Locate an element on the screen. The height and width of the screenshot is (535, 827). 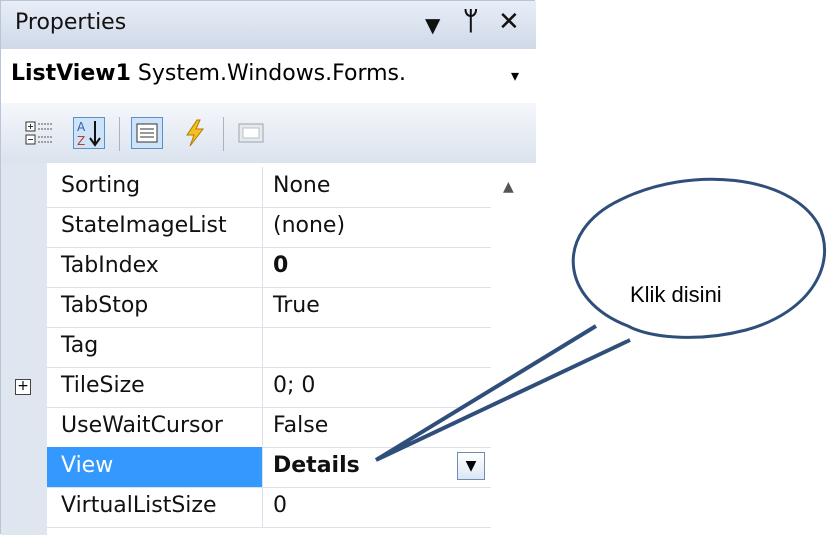
callout-pointer is located at coordinates (502, 393).